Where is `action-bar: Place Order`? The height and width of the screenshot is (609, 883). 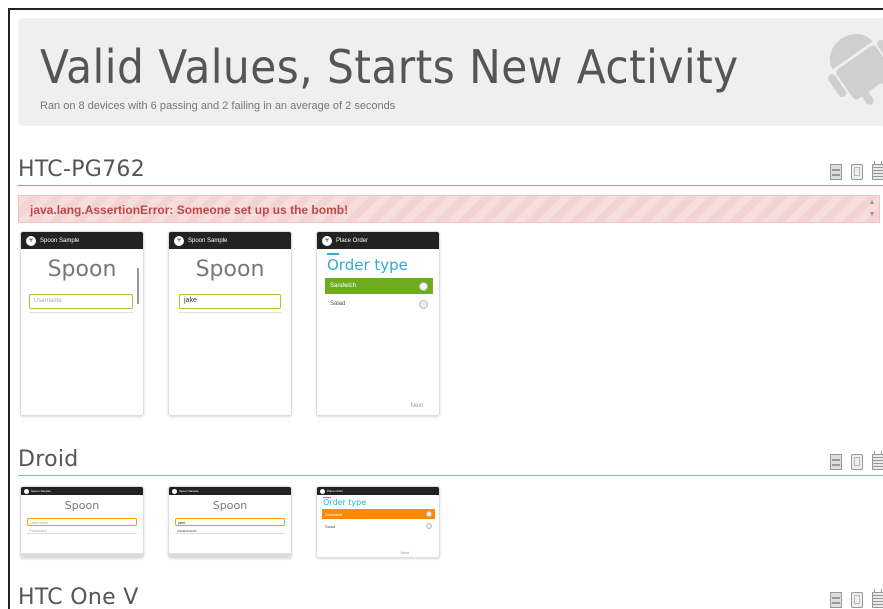
action-bar: Place Order is located at coordinates (378, 491).